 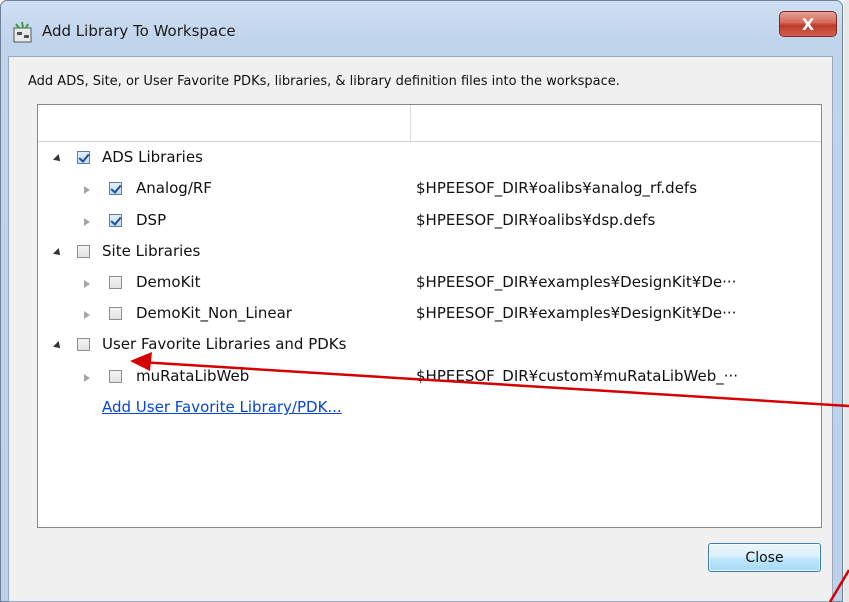 What do you see at coordinates (193, 376) in the screenshot?
I see `tree-item-label: muRataLibWeb` at bounding box center [193, 376].